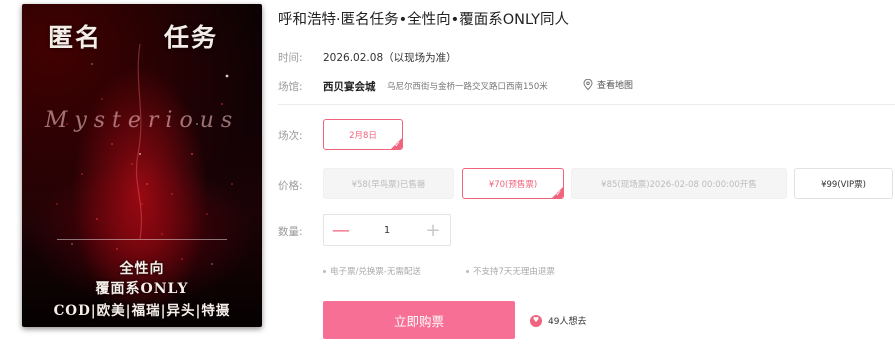 This screenshot has width=895, height=351. I want to click on time-value: 2026.02.08（以现场为准）, so click(390, 58).